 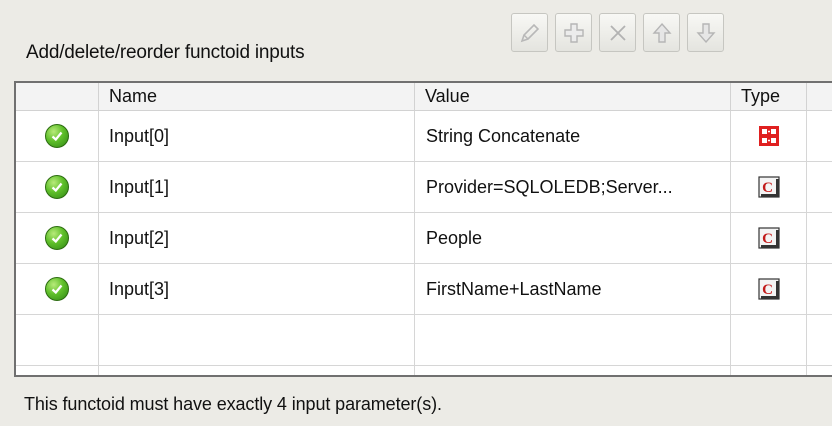 I want to click on name-column-header: Name, so click(x=257, y=96).